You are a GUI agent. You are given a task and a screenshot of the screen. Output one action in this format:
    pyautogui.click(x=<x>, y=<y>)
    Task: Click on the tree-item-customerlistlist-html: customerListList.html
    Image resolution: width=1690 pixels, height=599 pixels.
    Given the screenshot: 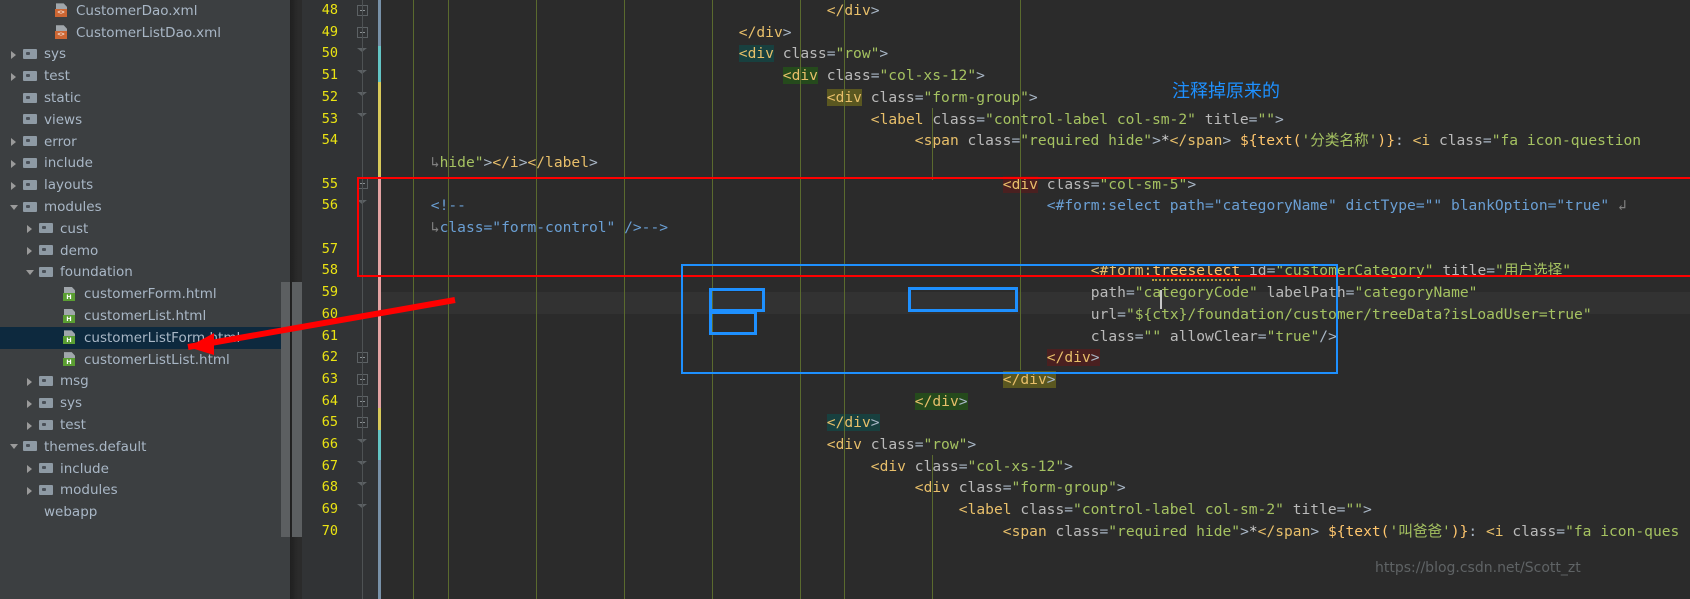 What is the action you would take?
    pyautogui.click(x=145, y=360)
    